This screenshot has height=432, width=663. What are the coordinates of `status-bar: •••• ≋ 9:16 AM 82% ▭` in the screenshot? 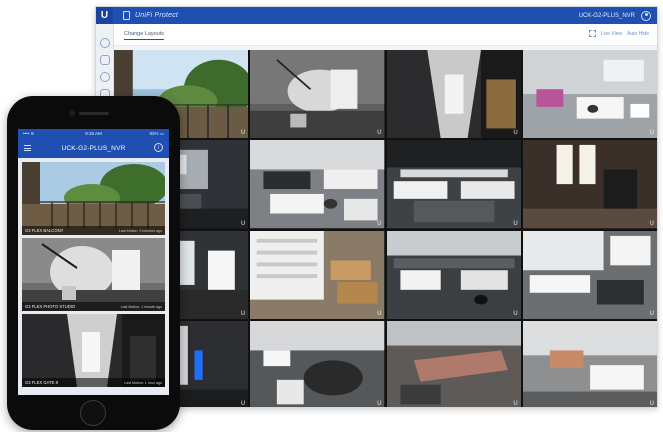 It's located at (93, 133).